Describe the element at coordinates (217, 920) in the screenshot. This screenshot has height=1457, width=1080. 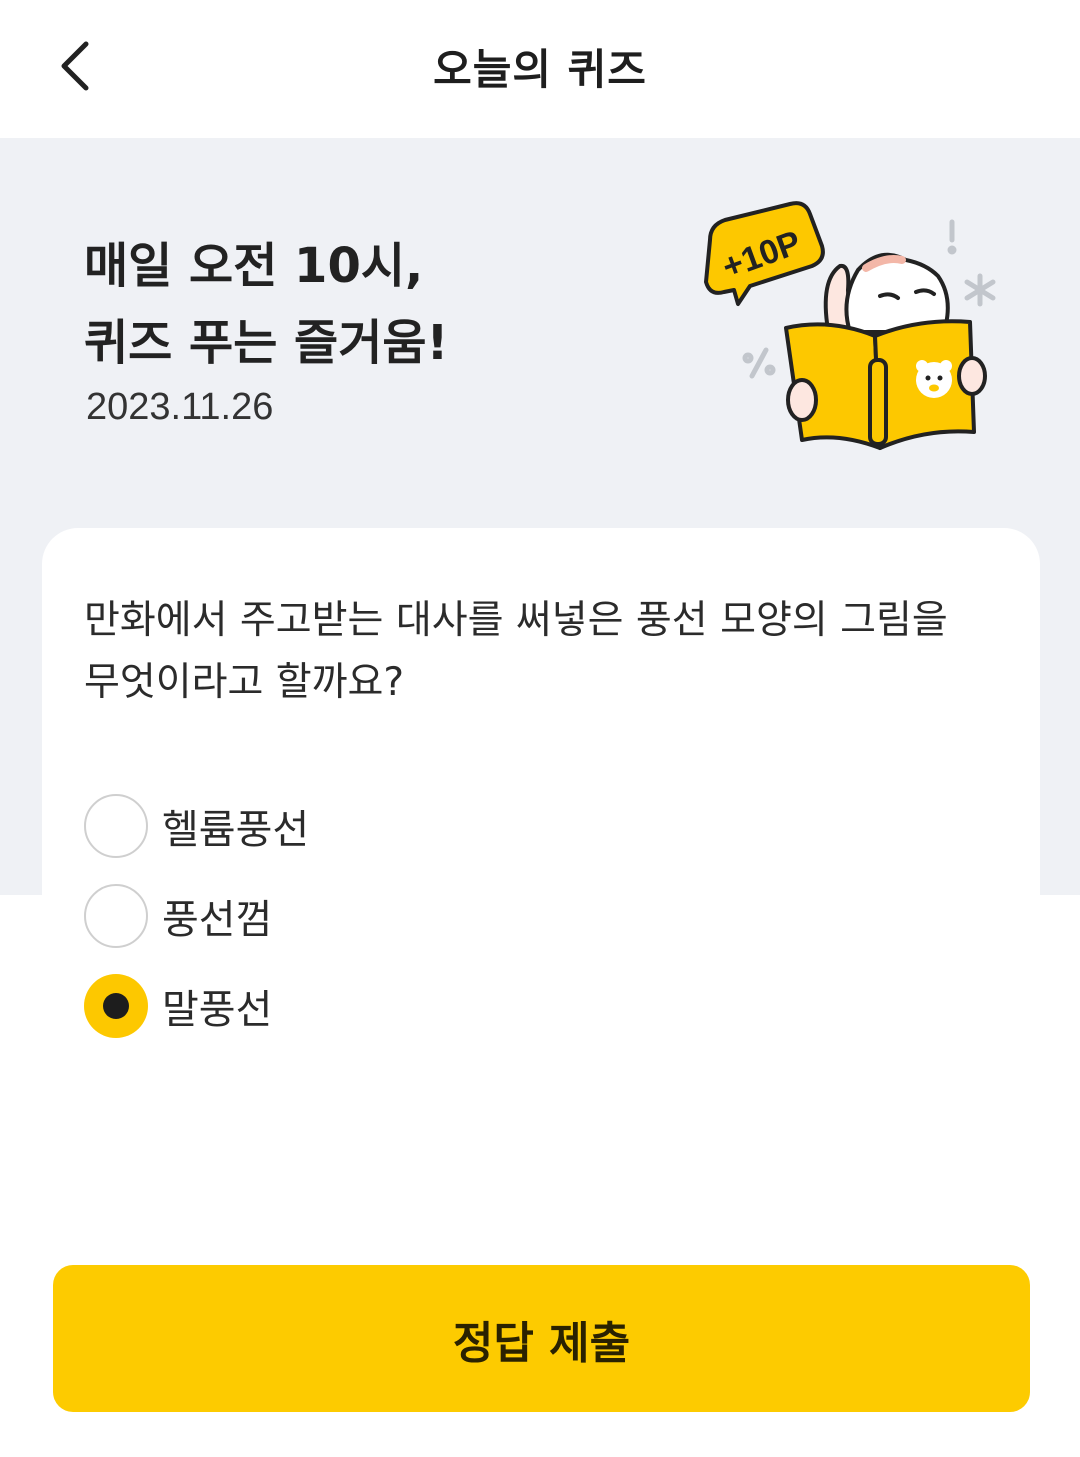
I see `option-label: 풍선껌` at that location.